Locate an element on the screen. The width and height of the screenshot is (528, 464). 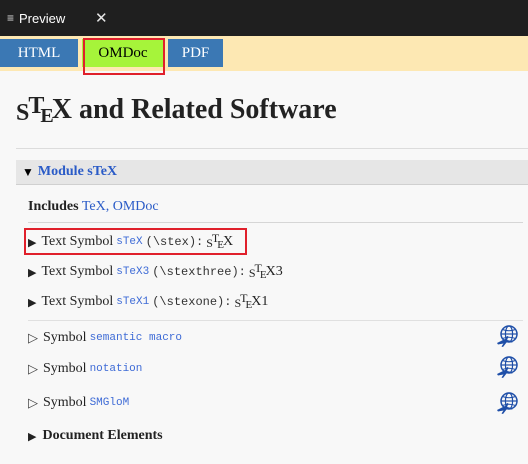
document-elements-label: Document Elements is located at coordinates (102, 435).